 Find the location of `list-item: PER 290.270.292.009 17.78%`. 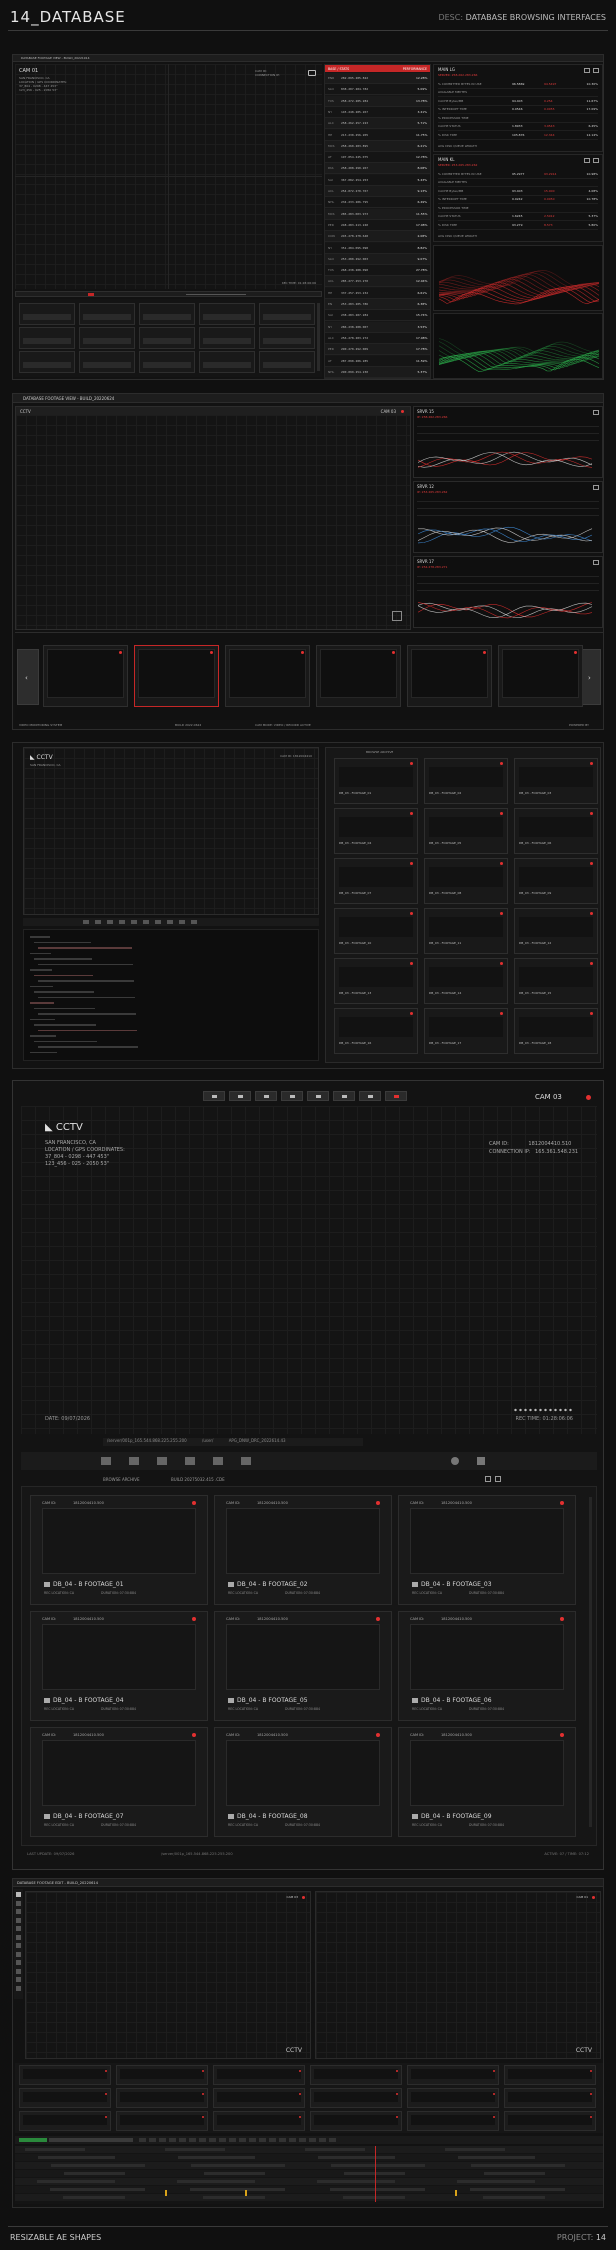

list-item: PER 290.270.292.009 17.78% is located at coordinates (377, 350).